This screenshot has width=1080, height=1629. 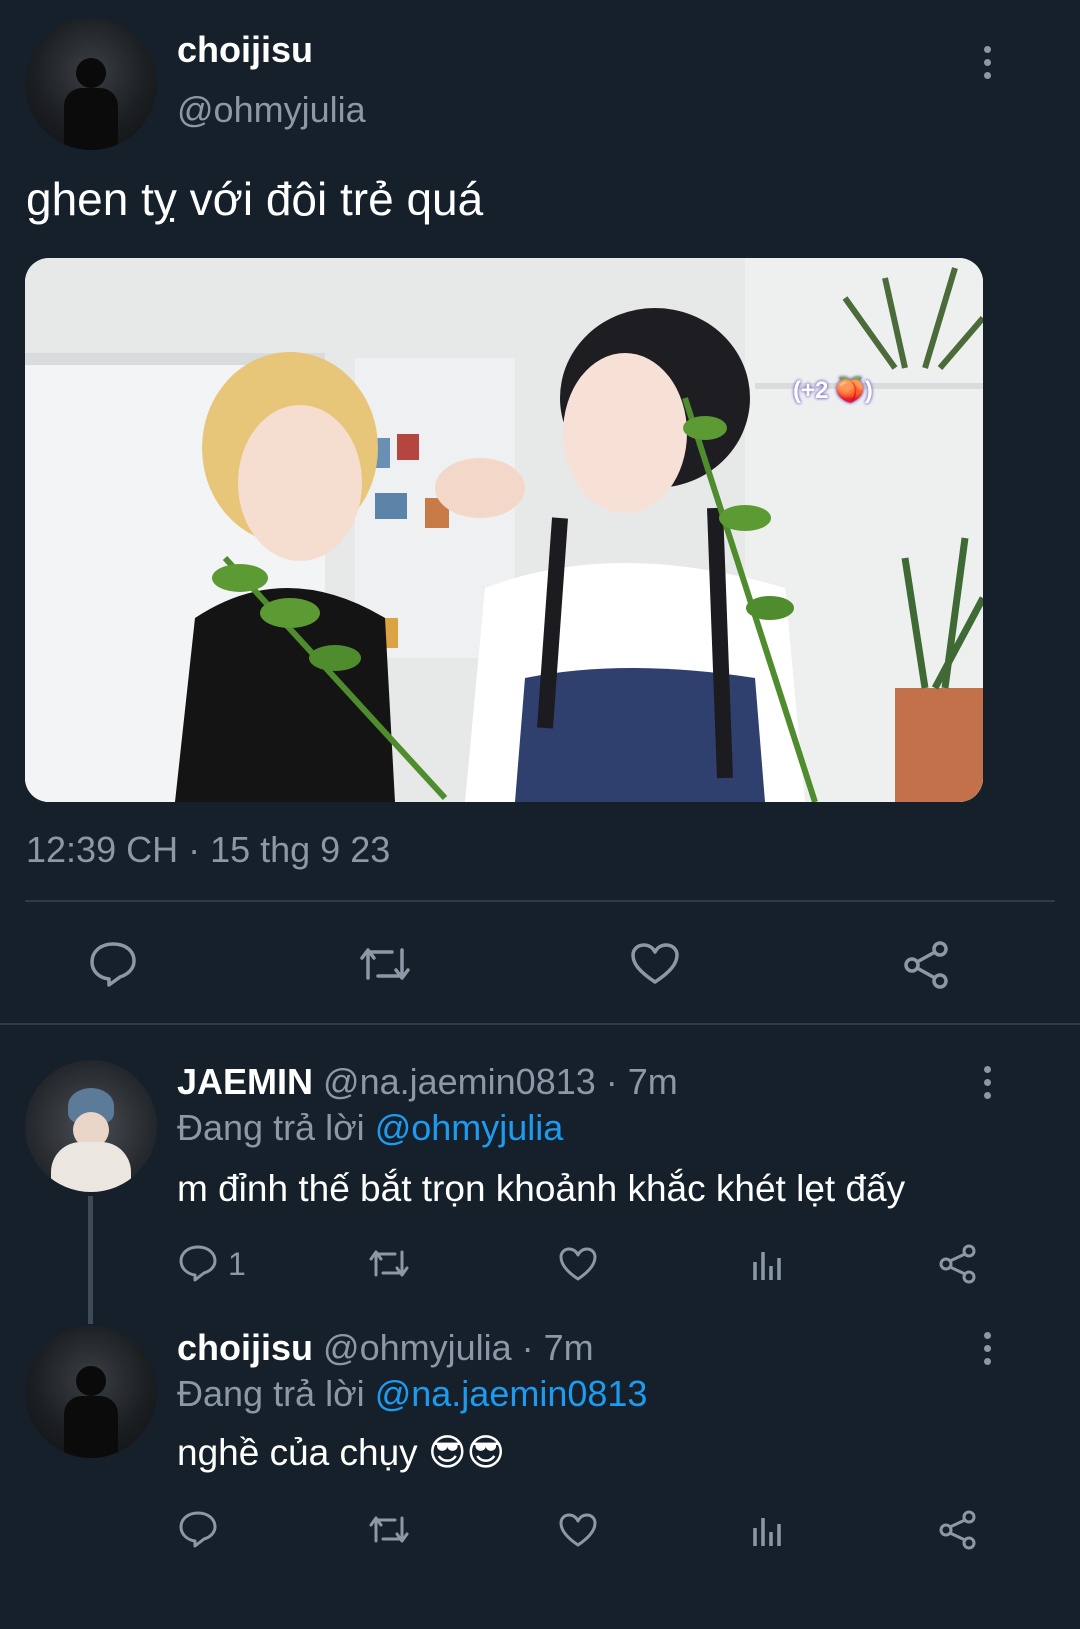 I want to click on reply-header: JAEMIN @na.jaemin0813 · 7m, so click(x=427, y=1082).